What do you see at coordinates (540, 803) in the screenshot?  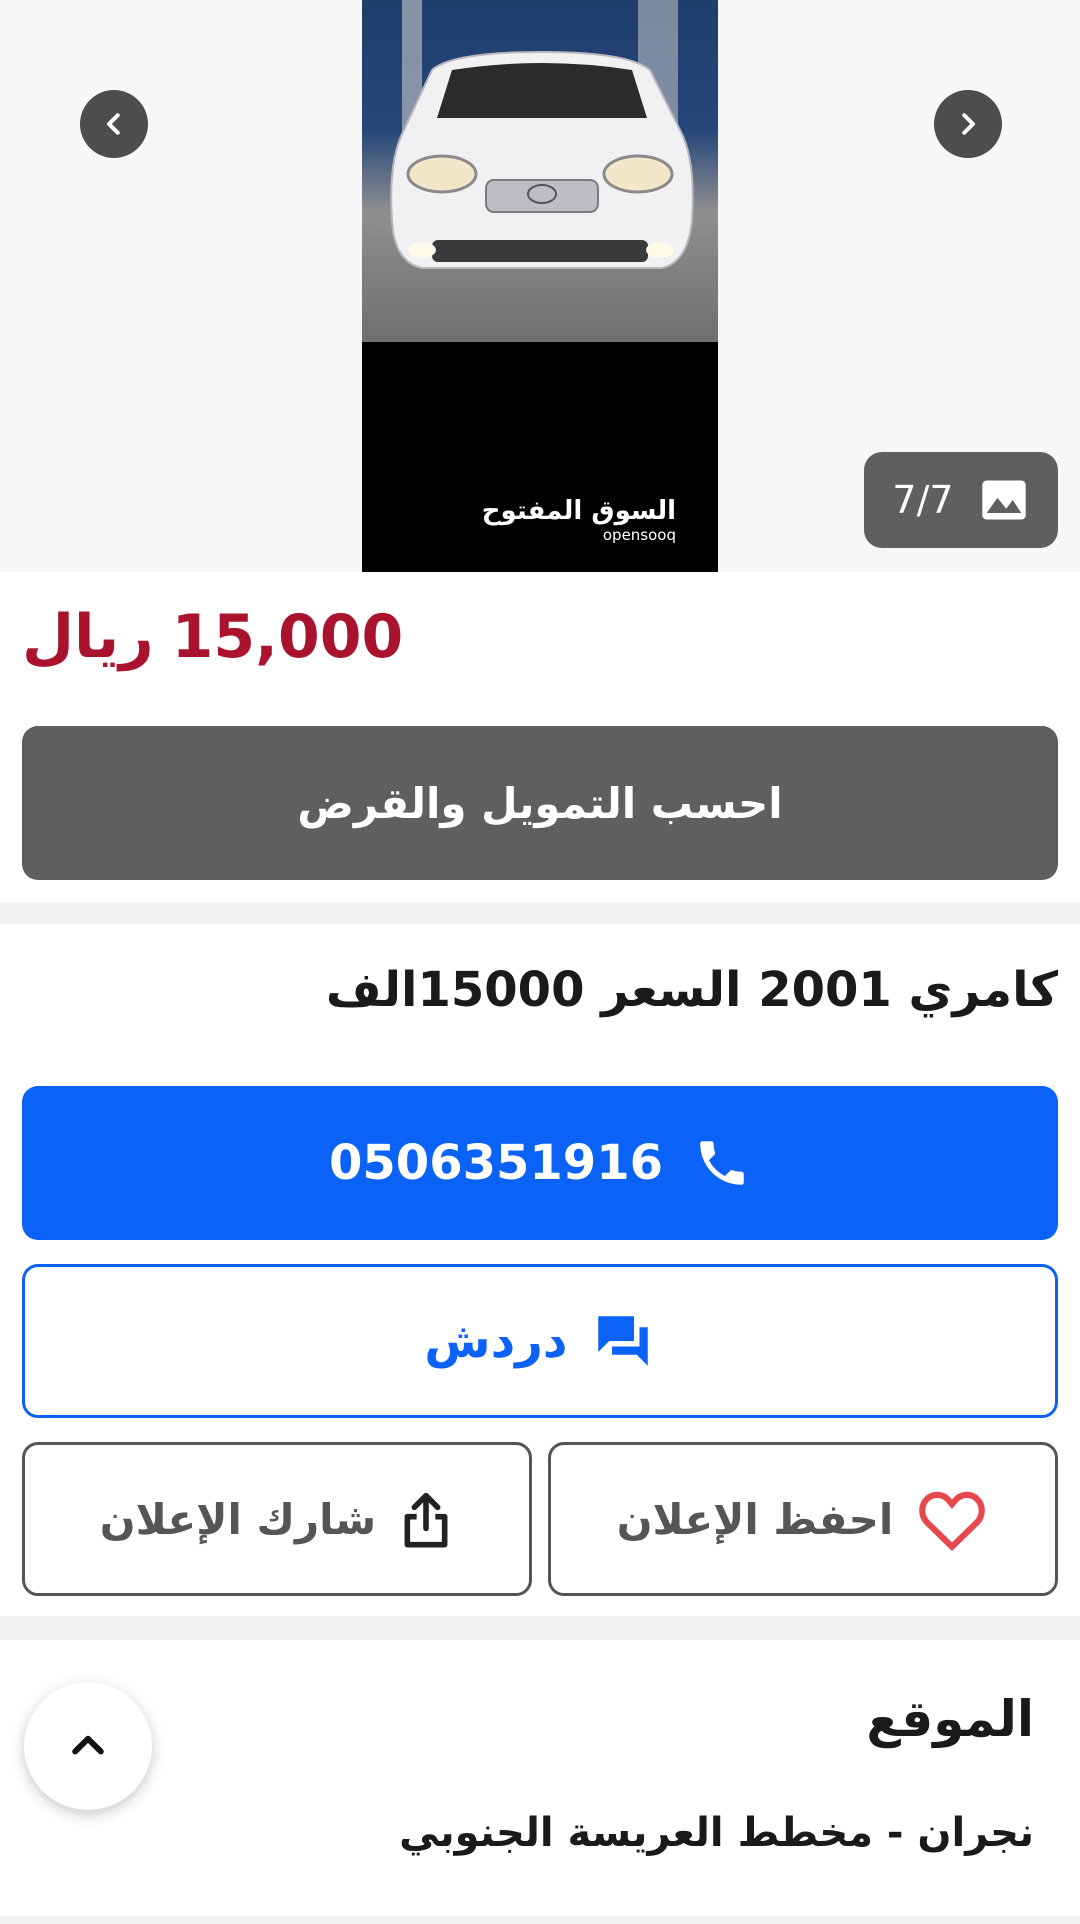 I see `loan-calculator-button: احسب التمويل والقرض` at bounding box center [540, 803].